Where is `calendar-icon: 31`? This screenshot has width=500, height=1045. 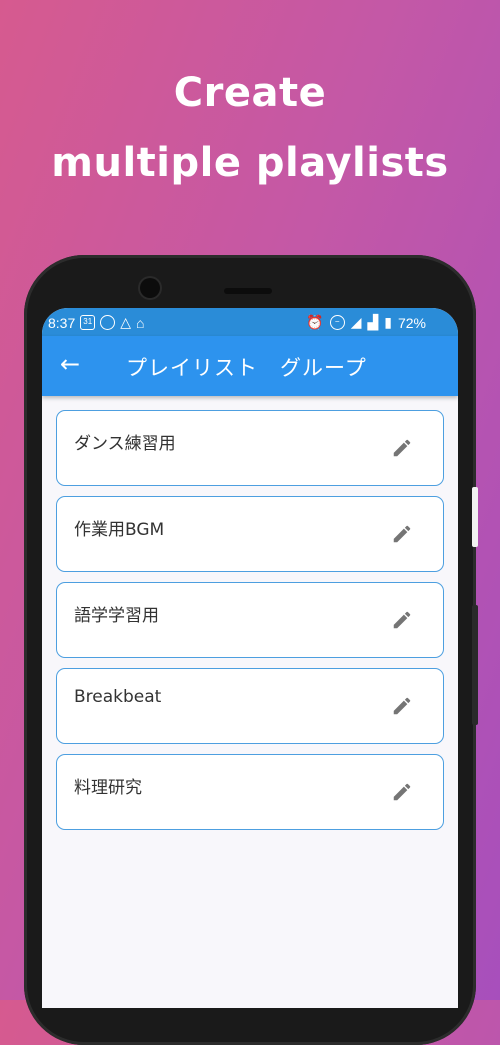
calendar-icon: 31 is located at coordinates (88, 322).